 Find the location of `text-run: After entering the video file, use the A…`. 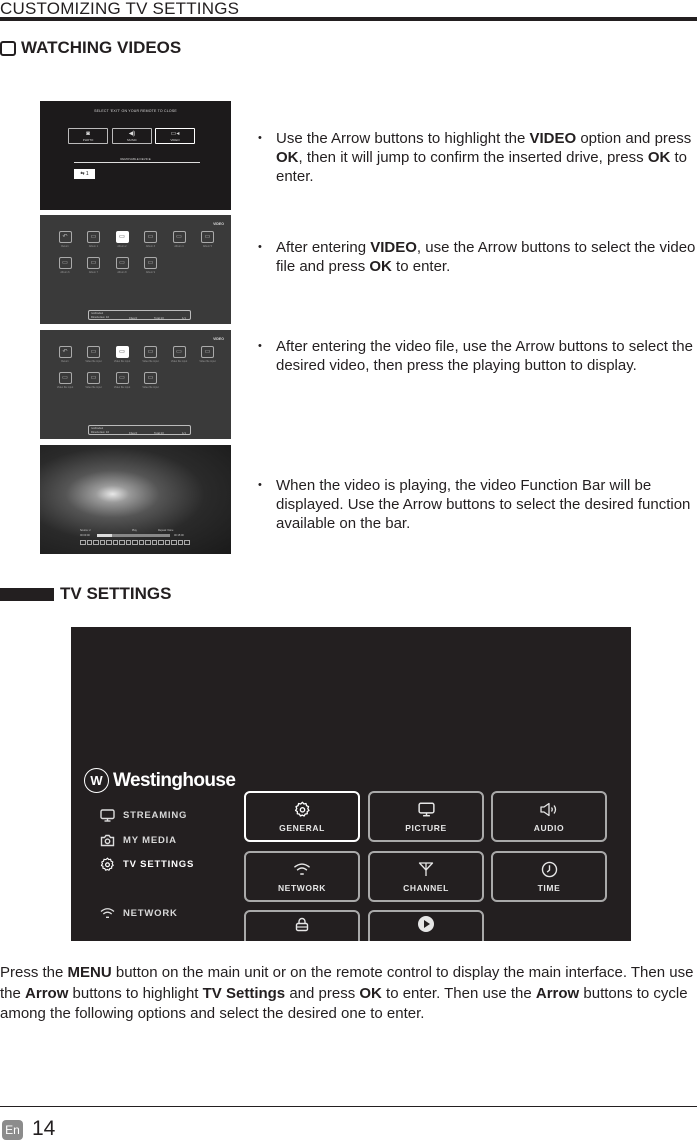

text-run: After entering the video file, use the A… is located at coordinates (484, 356).